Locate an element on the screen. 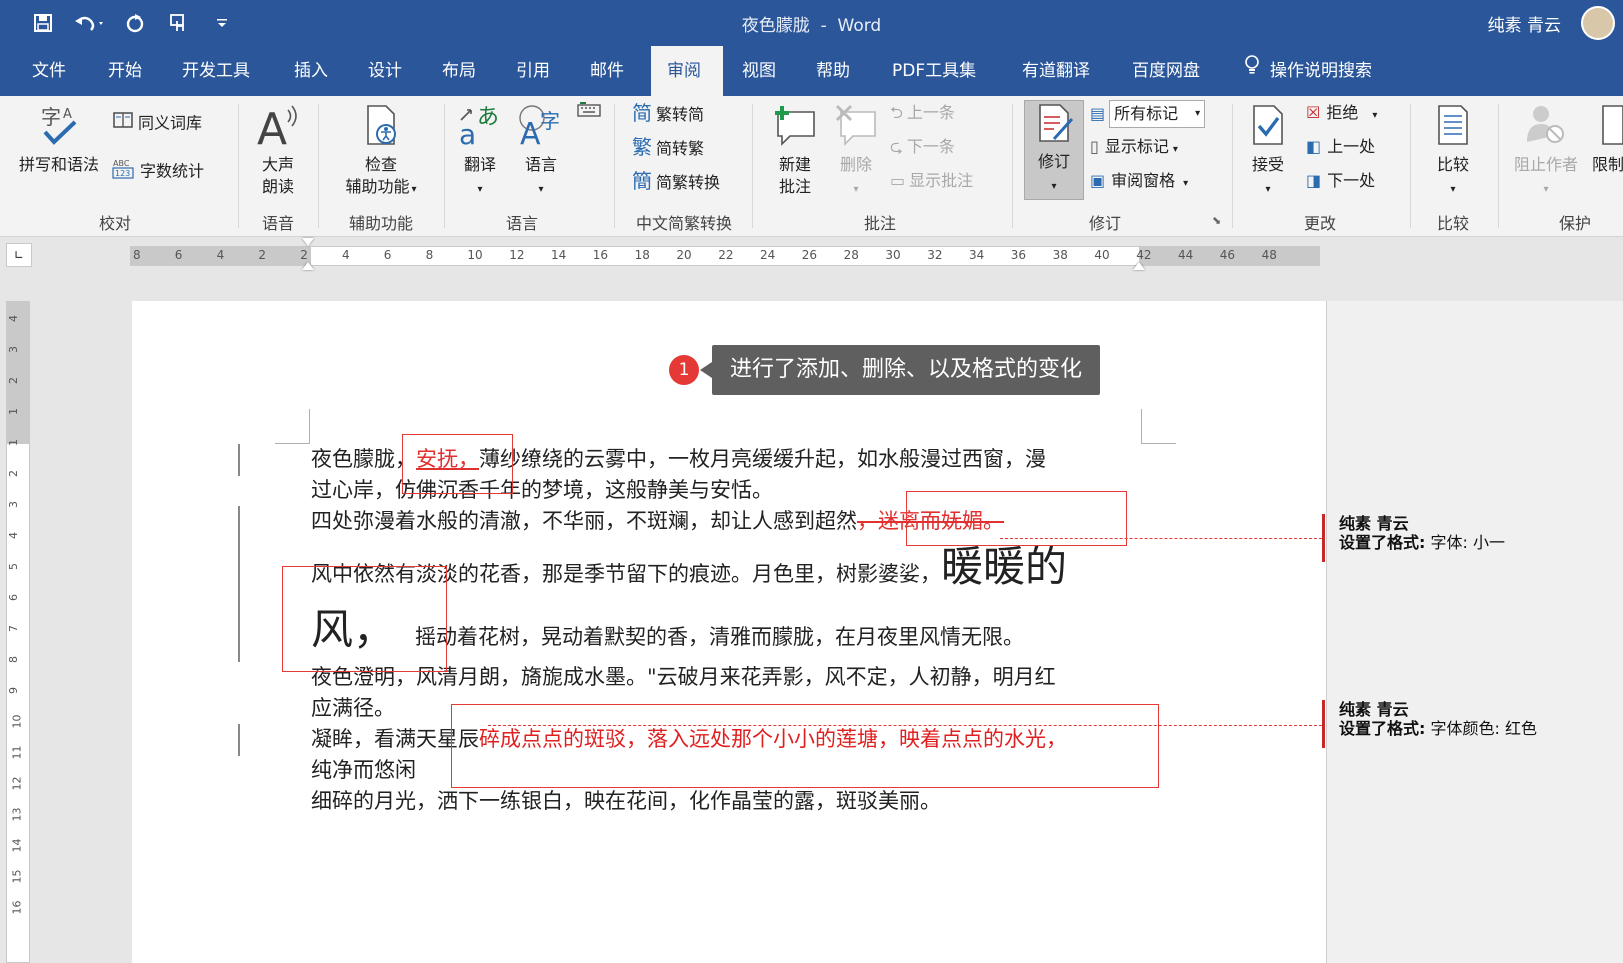  markup-view-dropdown: ▤ 所有标记 ▾ is located at coordinates (1148, 114).